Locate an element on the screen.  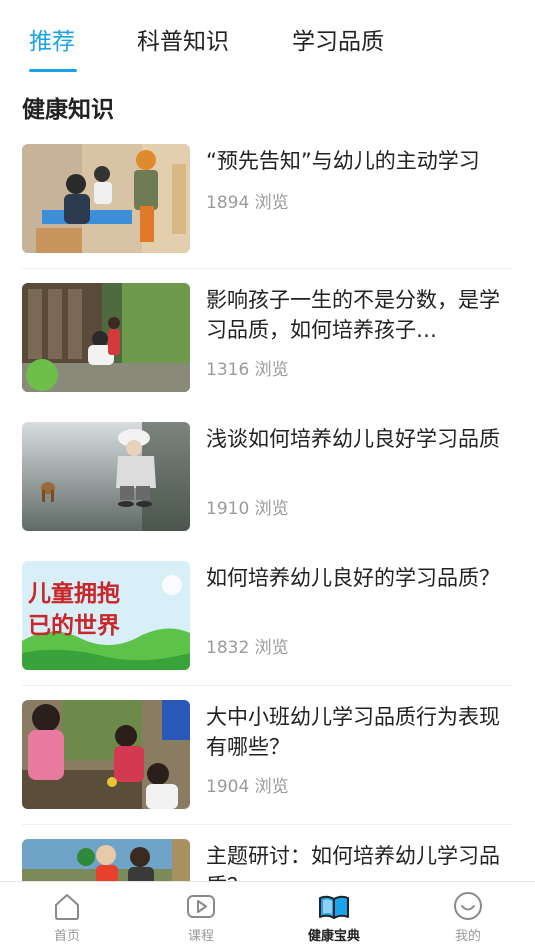
article-title: 浅谈如何培养幼儿良好学习品质 is located at coordinates (353, 439).